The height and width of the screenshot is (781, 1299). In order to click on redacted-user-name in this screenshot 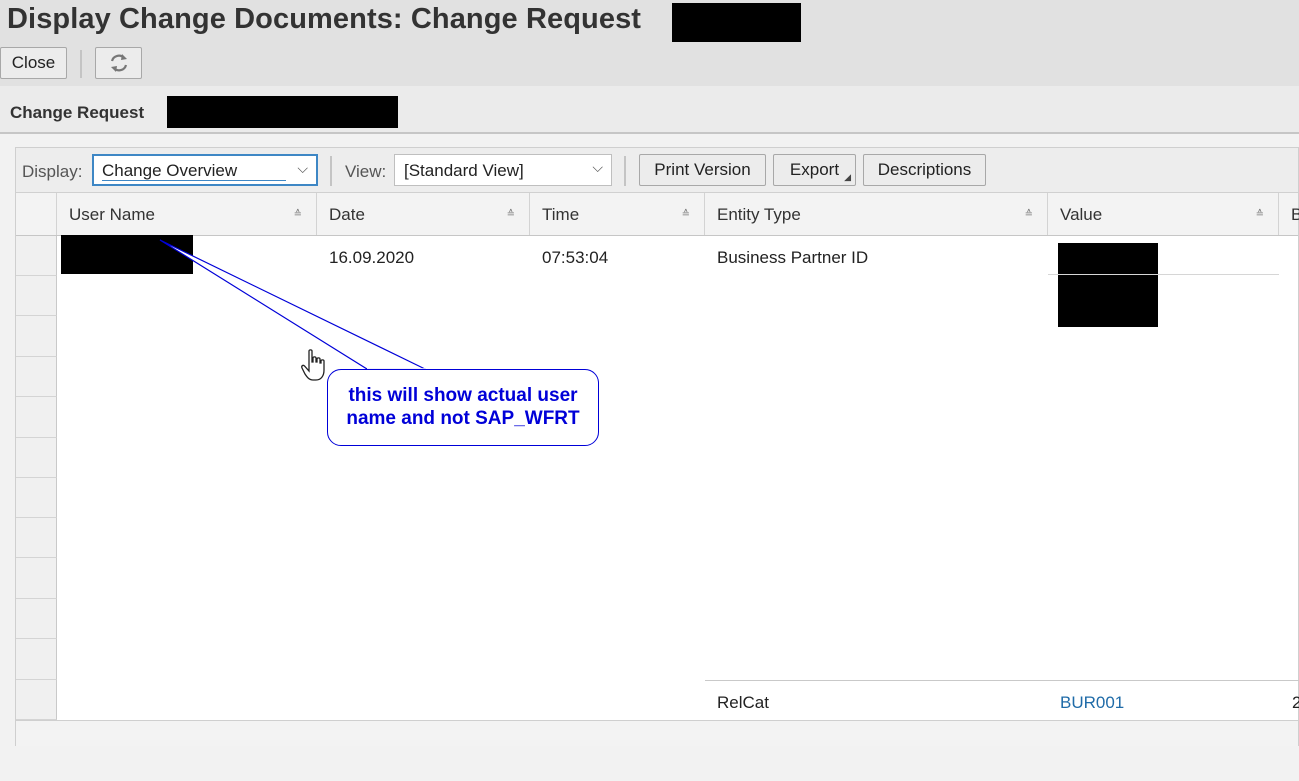, I will do `click(127, 254)`.